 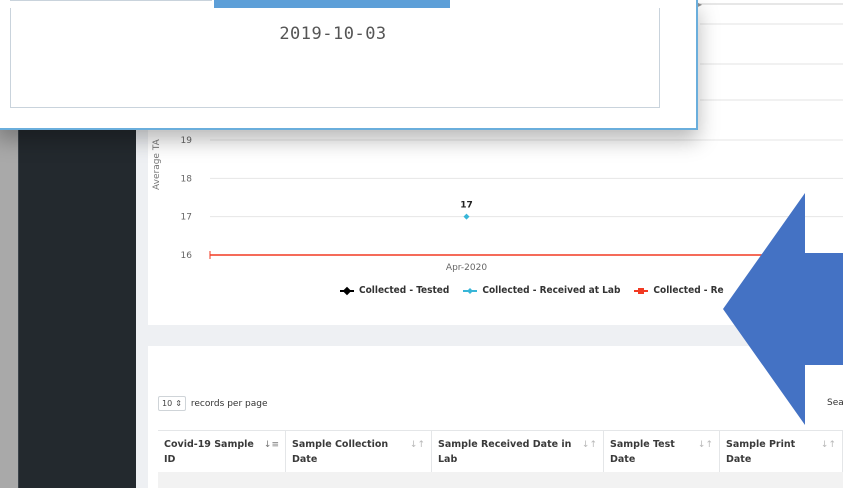 I want to click on x-tick-label: Apr-2020, so click(x=466, y=268).